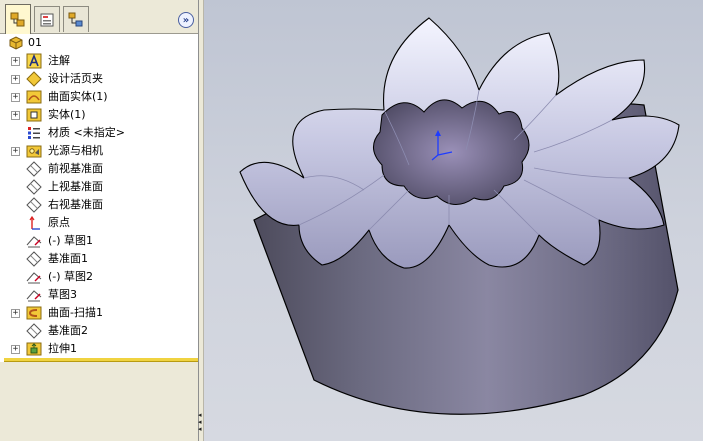  Describe the element at coordinates (99, 295) in the screenshot. I see `tree-item-sketch3: 草图3` at that location.